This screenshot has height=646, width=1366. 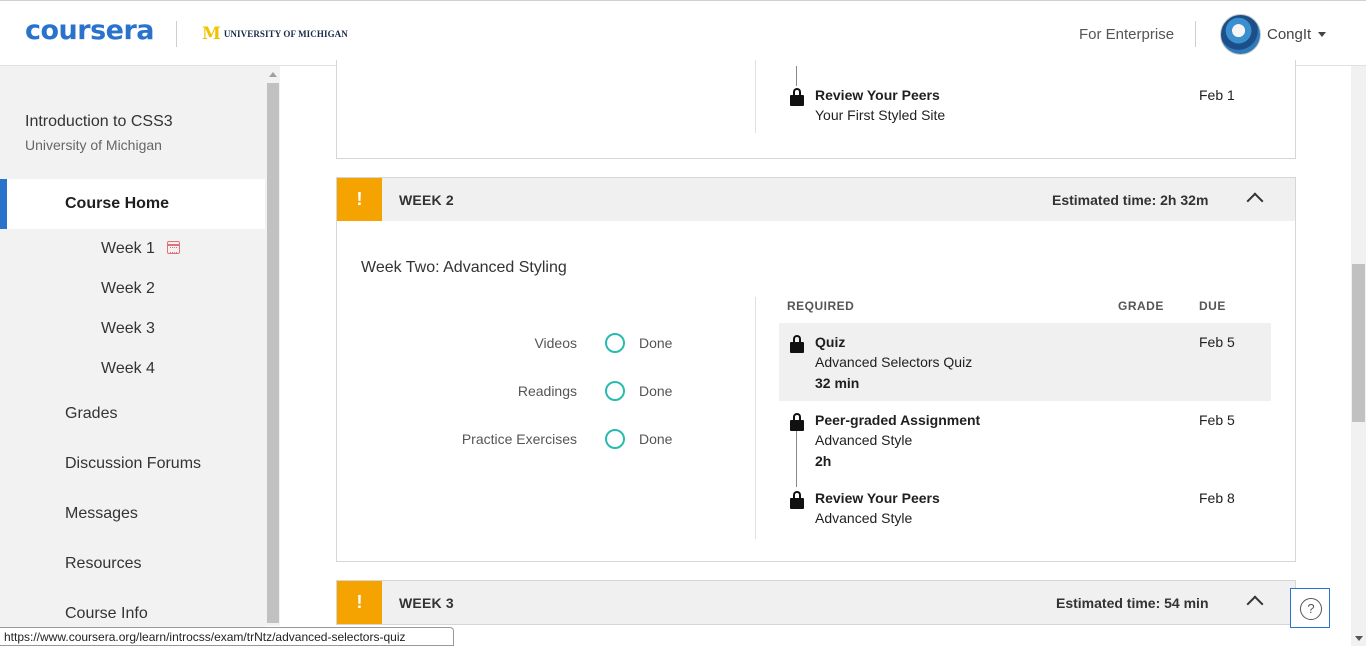 I want to click on partner-logo: M UNIVERSITY OF MICHIGAN, so click(x=275, y=34).